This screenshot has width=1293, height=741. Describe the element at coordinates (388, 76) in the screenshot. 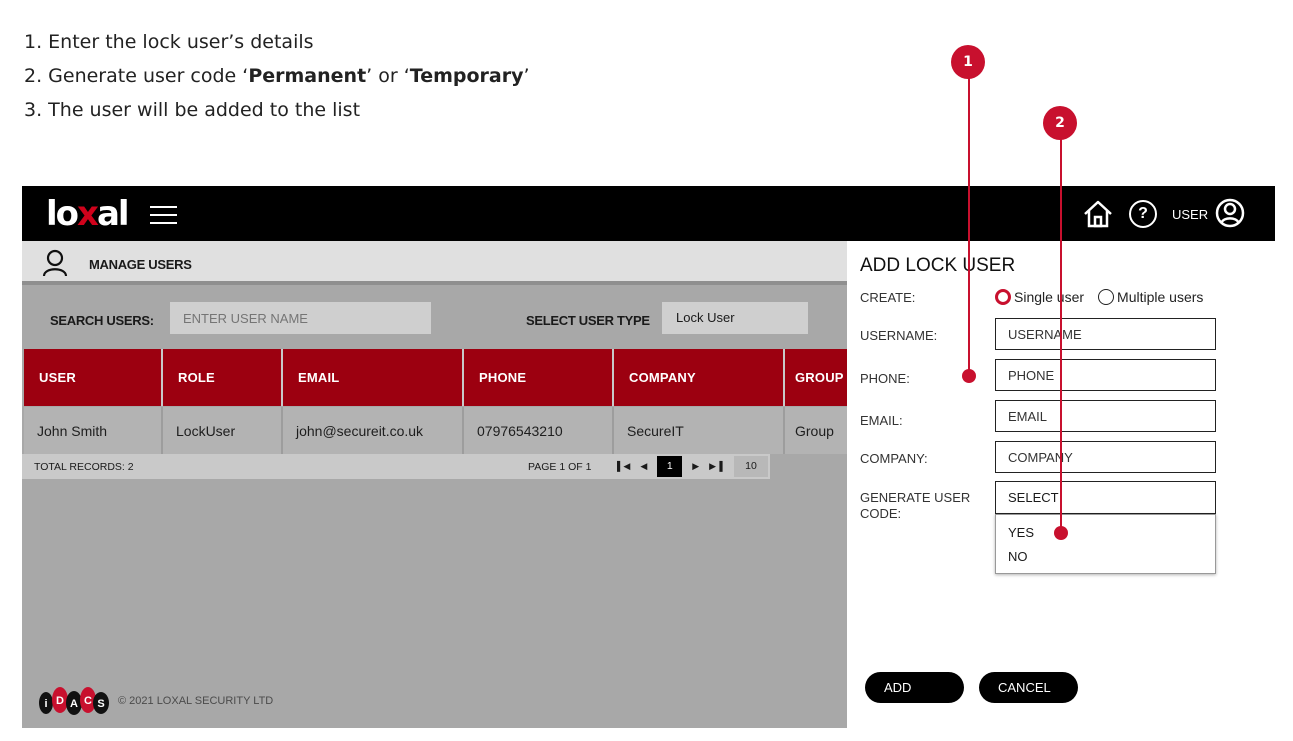

I see `step-2-text-mid: ’ or ‘` at that location.